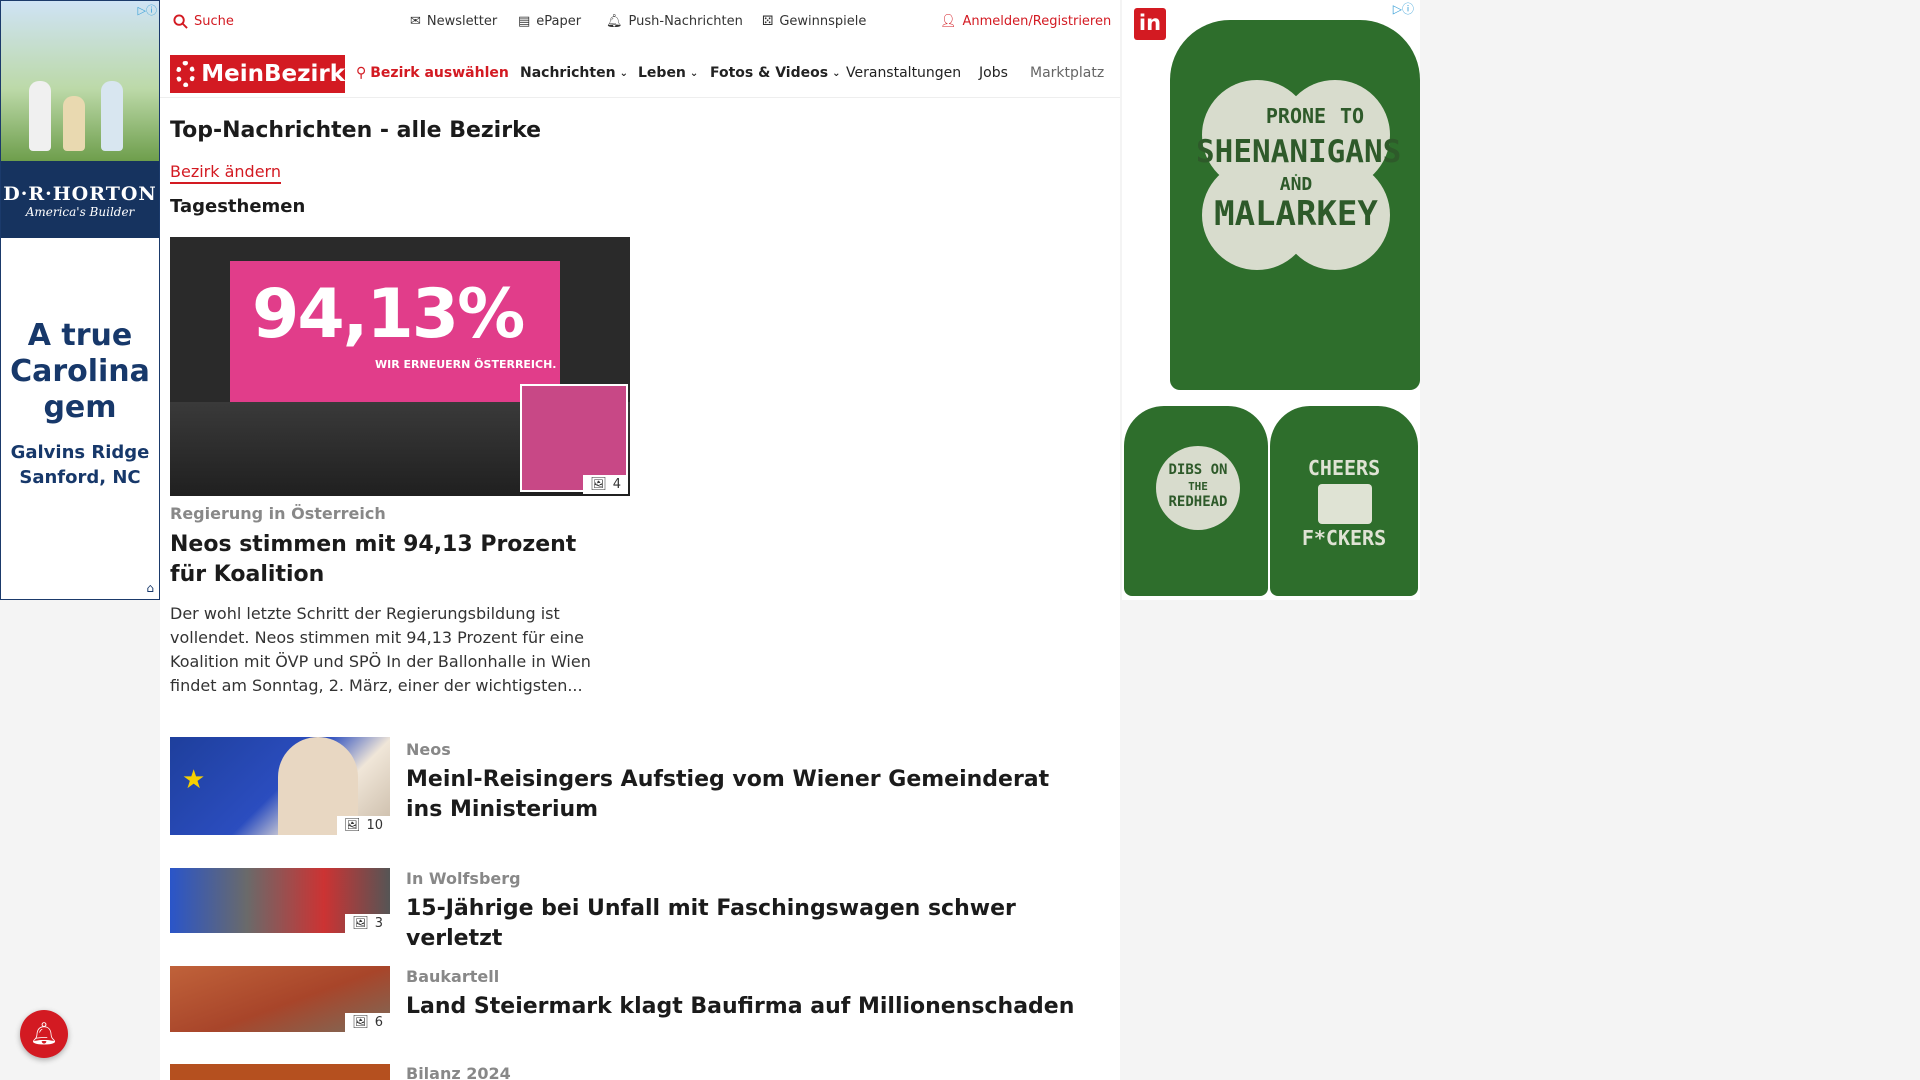 The image size is (1920, 1080). What do you see at coordinates (280, 900) in the screenshot?
I see `article-thumbnail: 🖼︎ 3` at bounding box center [280, 900].